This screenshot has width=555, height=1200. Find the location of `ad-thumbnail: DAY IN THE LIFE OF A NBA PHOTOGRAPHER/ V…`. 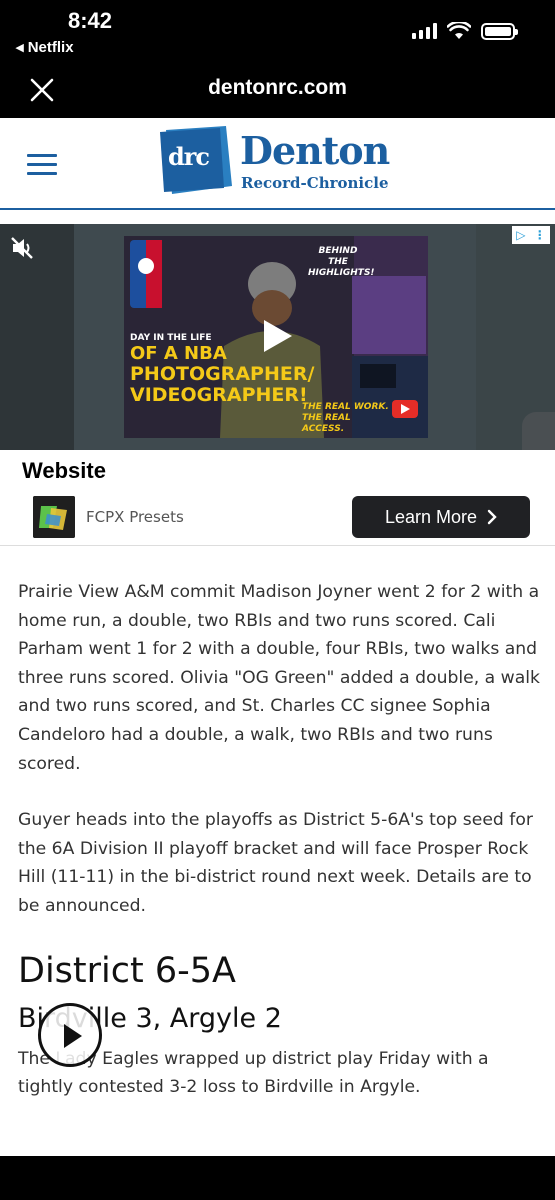

ad-thumbnail: DAY IN THE LIFE OF A NBA PHOTOGRAPHER/ V… is located at coordinates (276, 337).